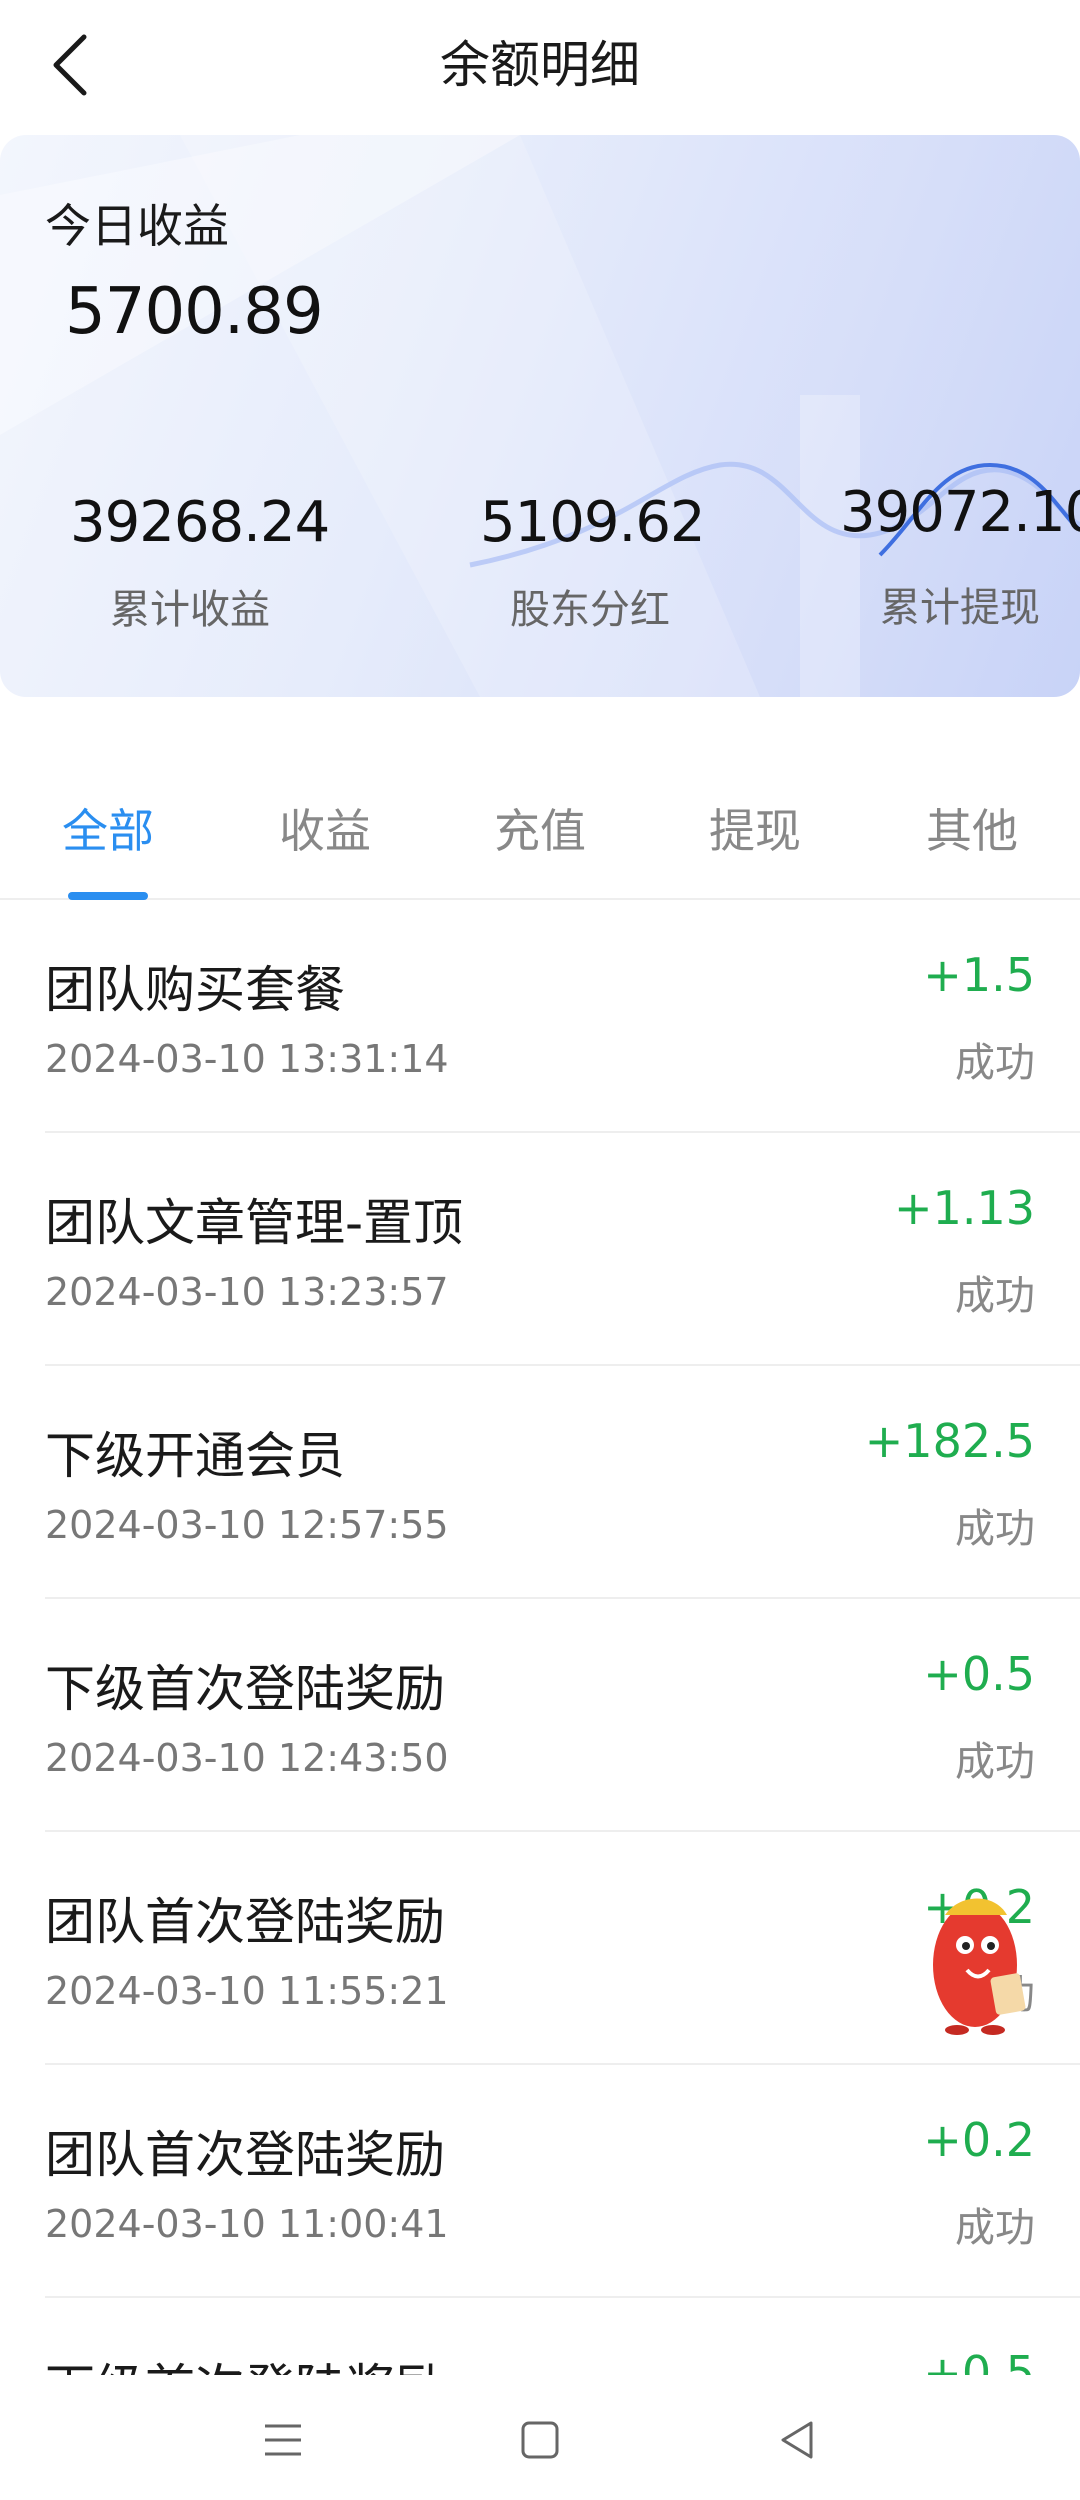 This screenshot has height=2500, width=1080. Describe the element at coordinates (960, 556) in the screenshot. I see `stat-total-withdrawal: 39072.10 累计提现` at that location.